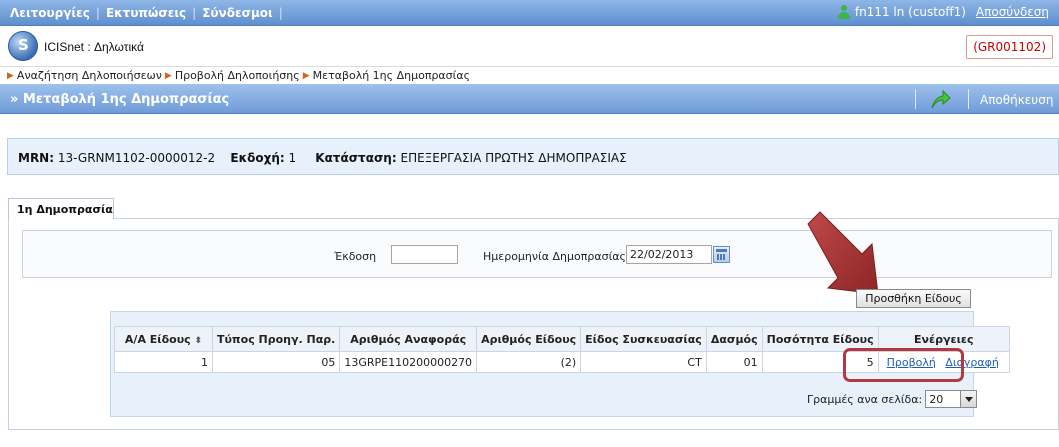 Image resolution: width=1059 pixels, height=447 pixels. What do you see at coordinates (1012, 12) in the screenshot?
I see `logout-link: Αποσύνδεση` at bounding box center [1012, 12].